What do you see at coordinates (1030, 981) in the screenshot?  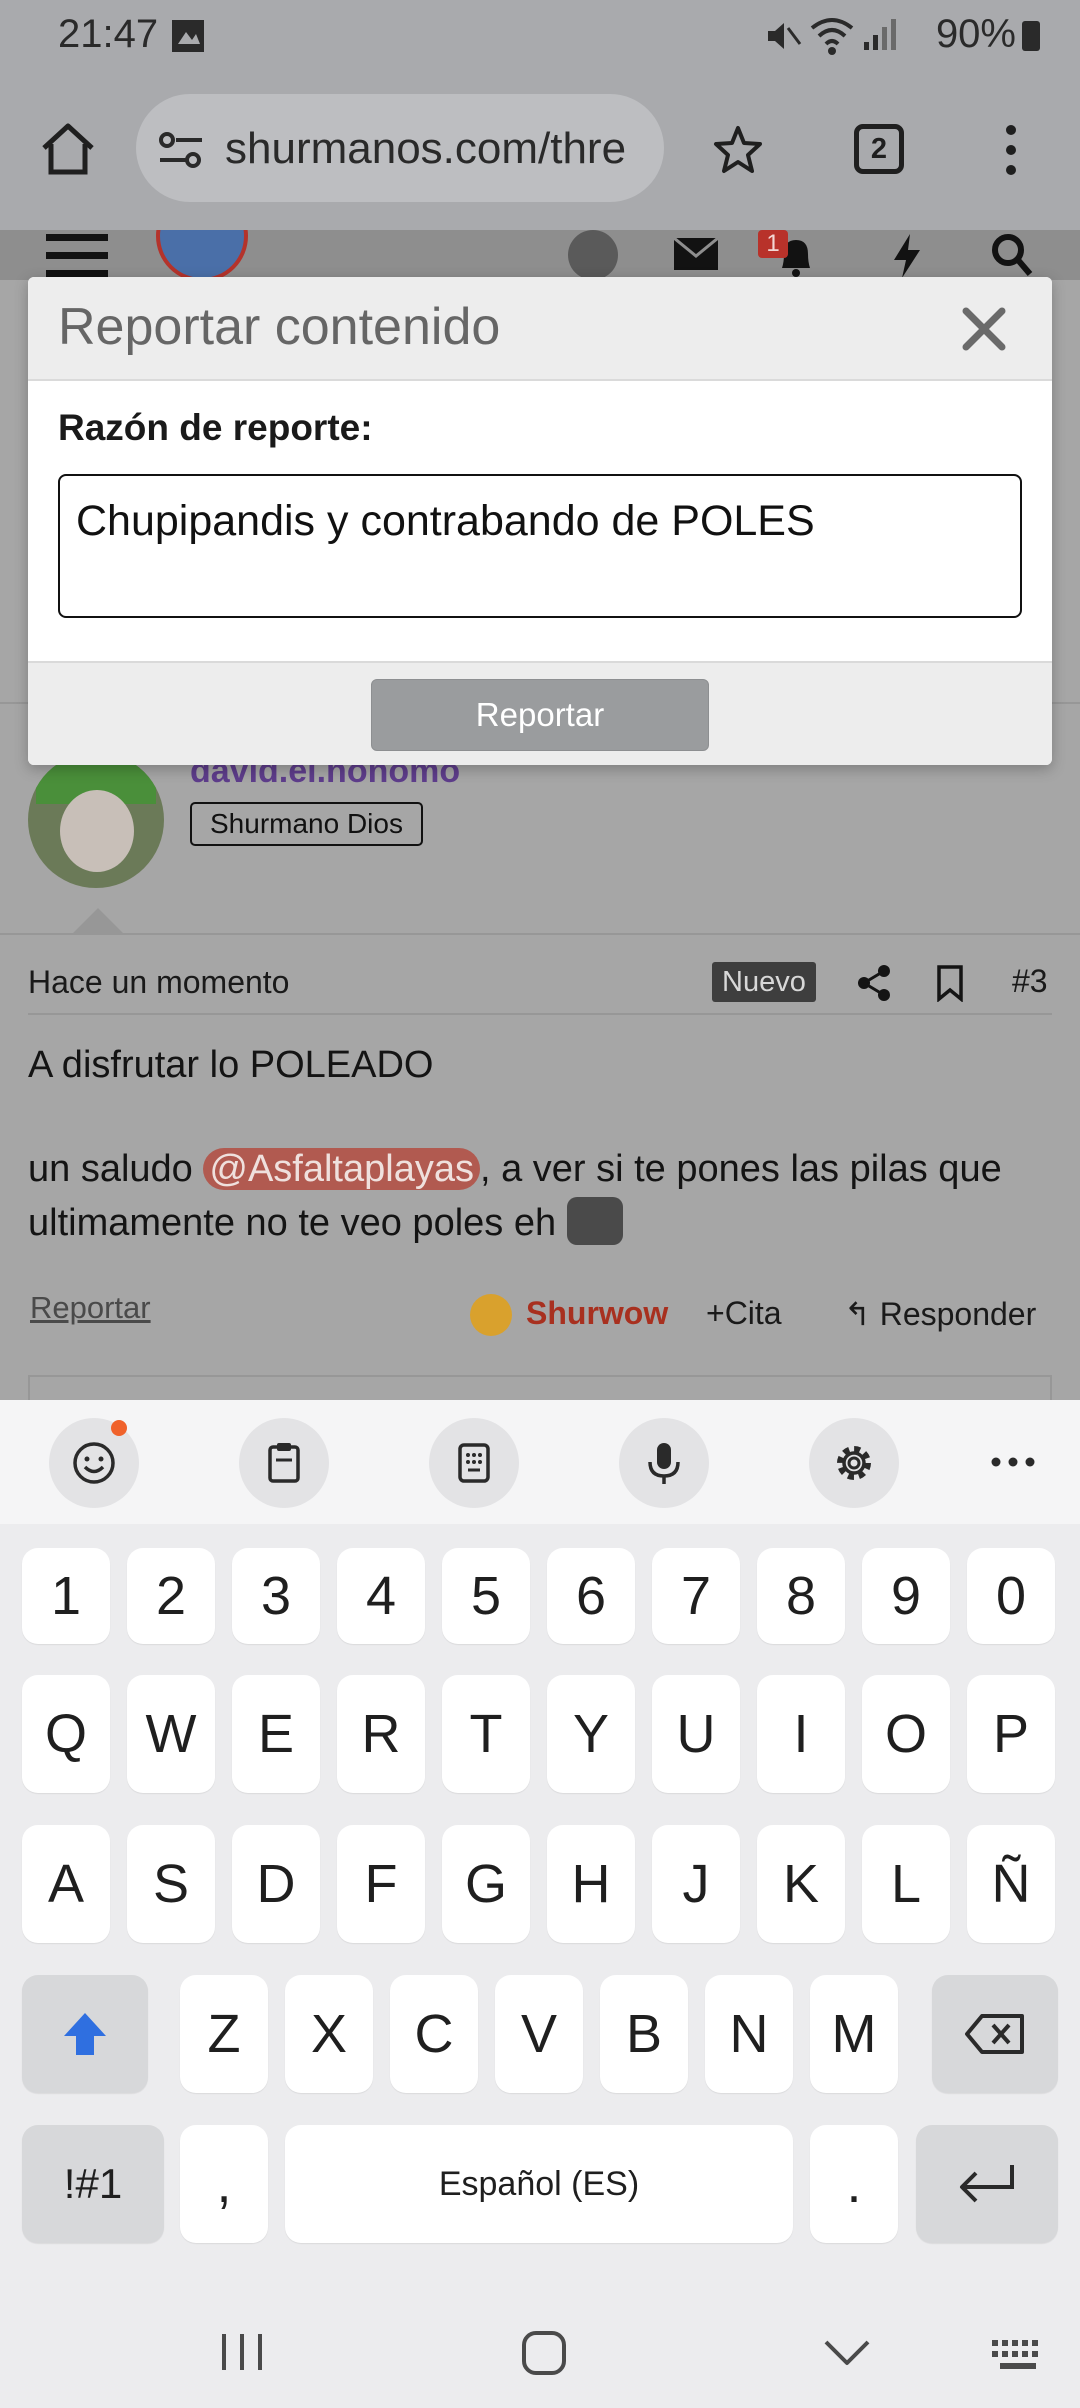 I see `post-number-link: #3` at bounding box center [1030, 981].